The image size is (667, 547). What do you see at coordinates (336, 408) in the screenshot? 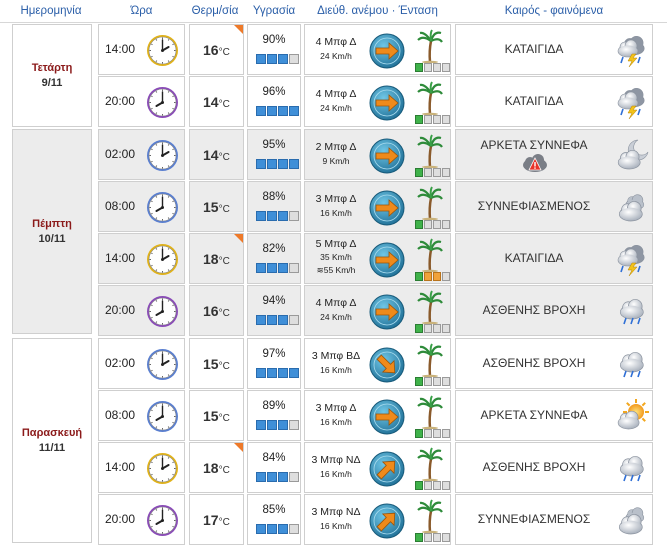
I see `wind-beaufort: 3 Μπφ Δ` at bounding box center [336, 408].